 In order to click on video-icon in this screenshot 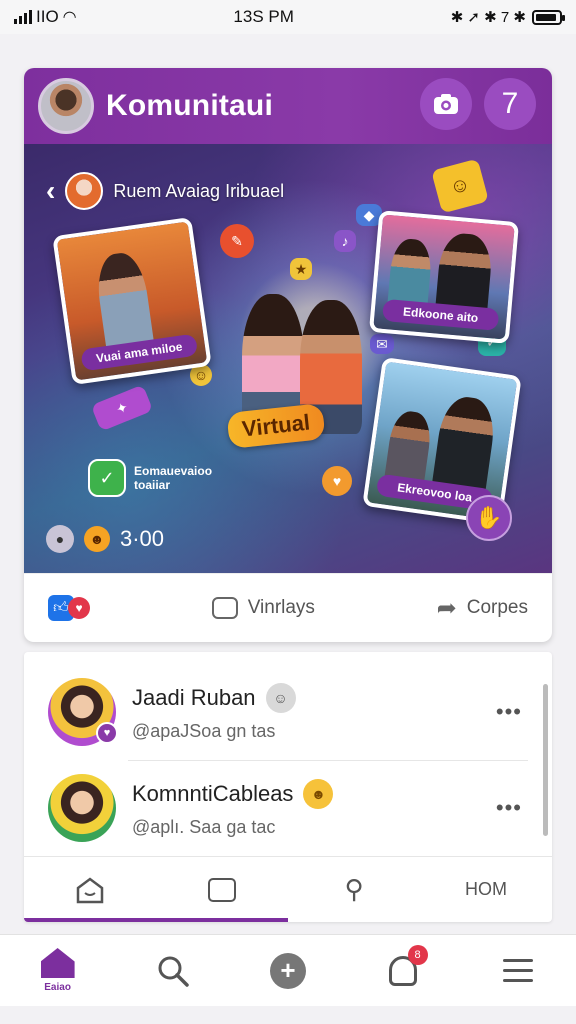, I will do `click(222, 889)`.